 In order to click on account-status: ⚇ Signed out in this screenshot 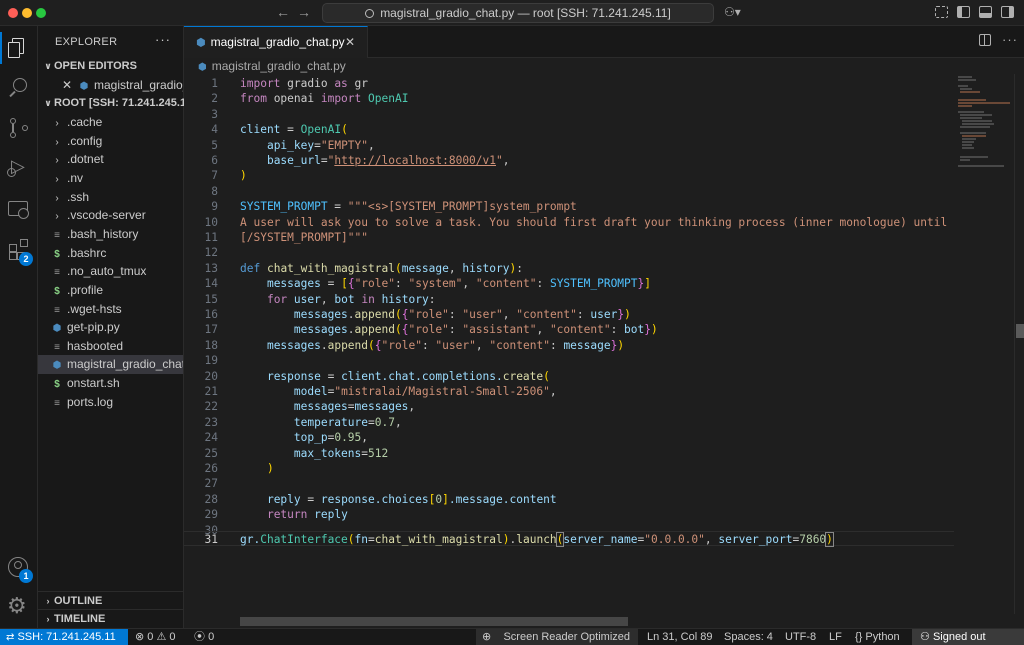, I will do `click(968, 637)`.